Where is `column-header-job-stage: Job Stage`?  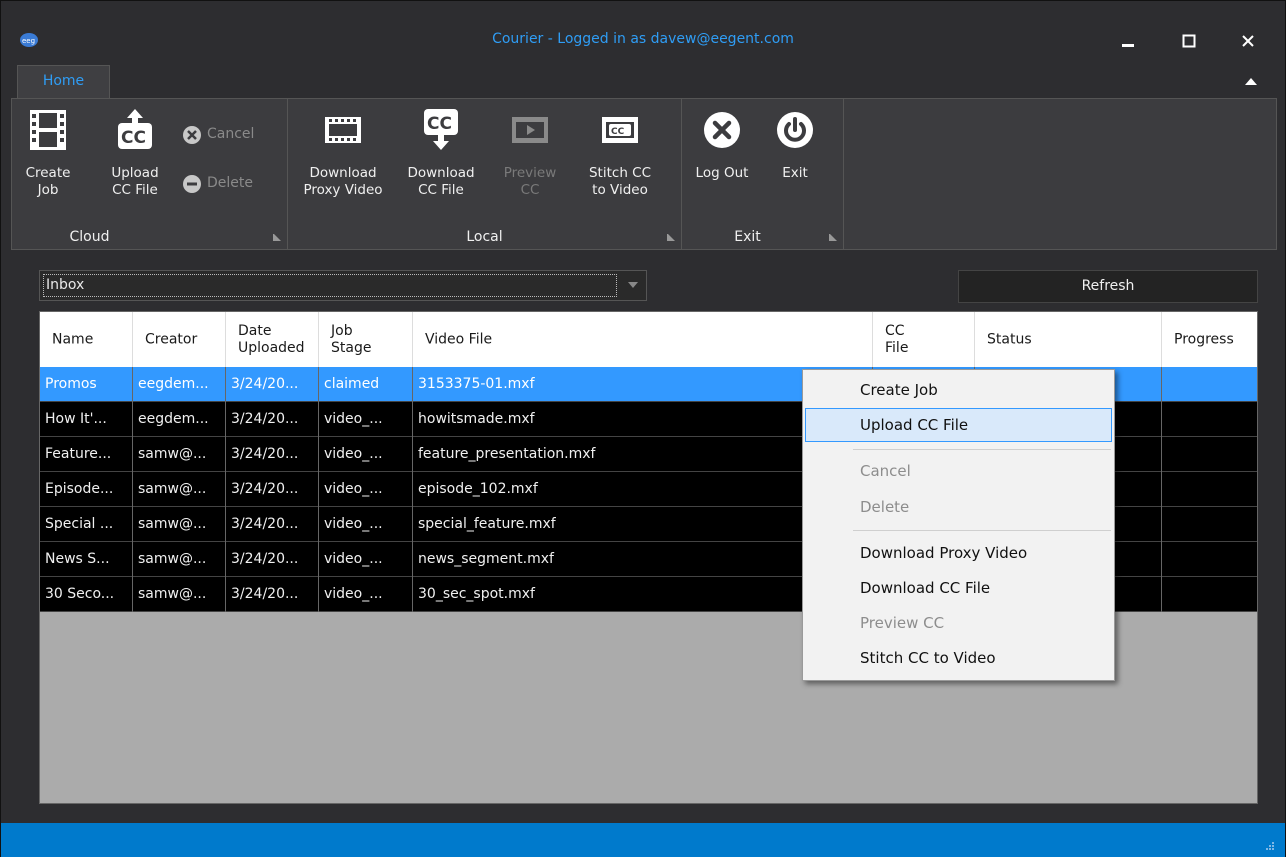
column-header-job-stage: Job Stage is located at coordinates (366, 339).